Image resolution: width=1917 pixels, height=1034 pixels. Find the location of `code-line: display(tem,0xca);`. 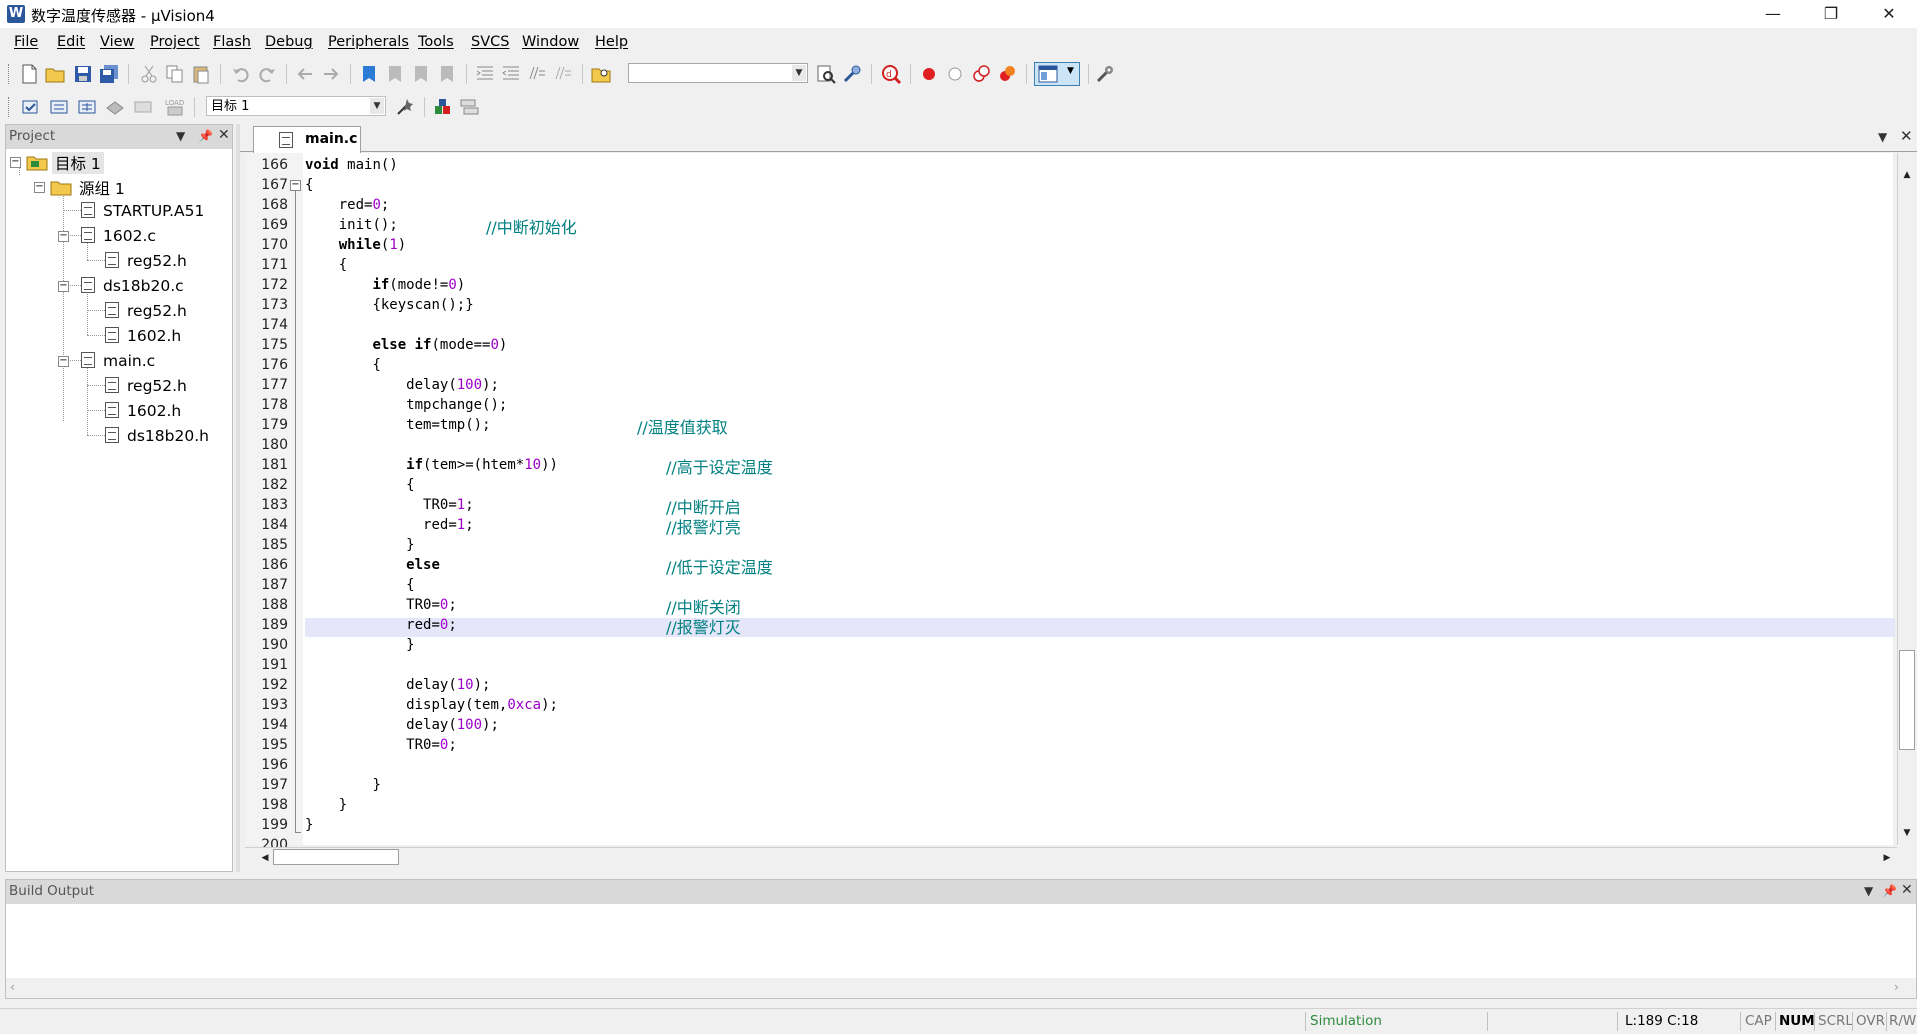

code-line: display(tem,0xca); is located at coordinates (431, 705).